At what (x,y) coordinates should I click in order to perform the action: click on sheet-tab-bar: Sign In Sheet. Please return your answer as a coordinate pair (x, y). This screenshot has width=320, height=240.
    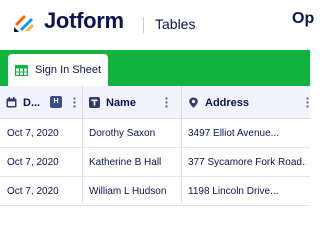
    Looking at the image, I should click on (155, 68).